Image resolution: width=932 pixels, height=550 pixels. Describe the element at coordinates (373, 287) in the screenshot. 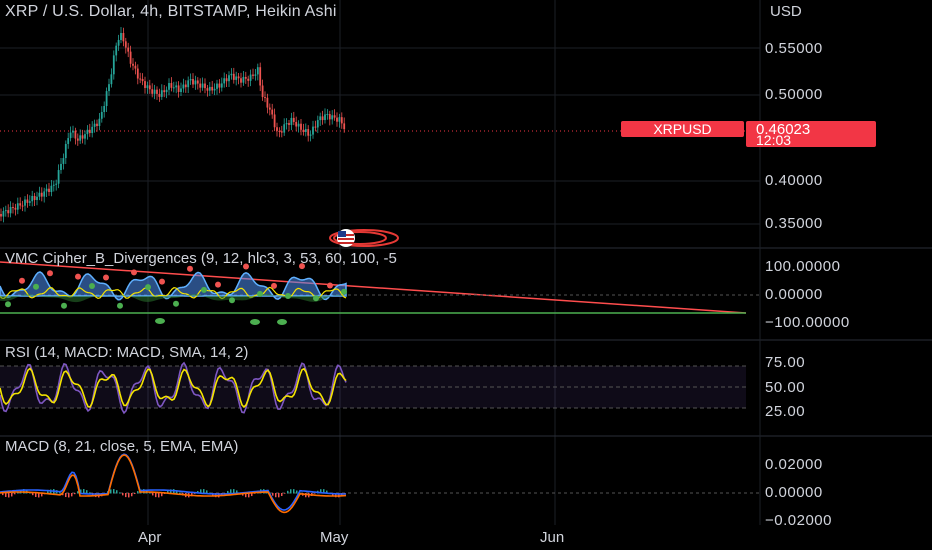

I see `vmc-trendline` at that location.